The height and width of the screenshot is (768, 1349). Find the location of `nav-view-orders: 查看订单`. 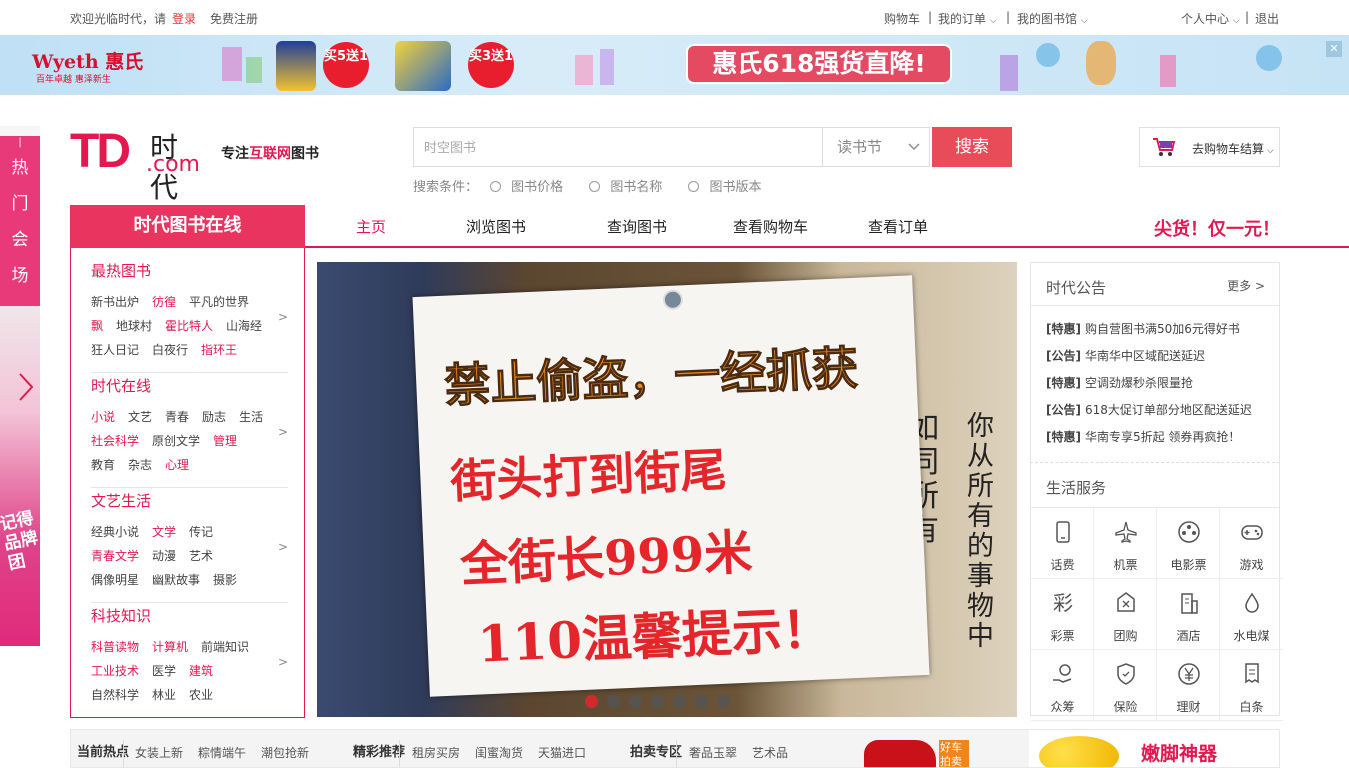

nav-view-orders: 查看订单 is located at coordinates (898, 226).